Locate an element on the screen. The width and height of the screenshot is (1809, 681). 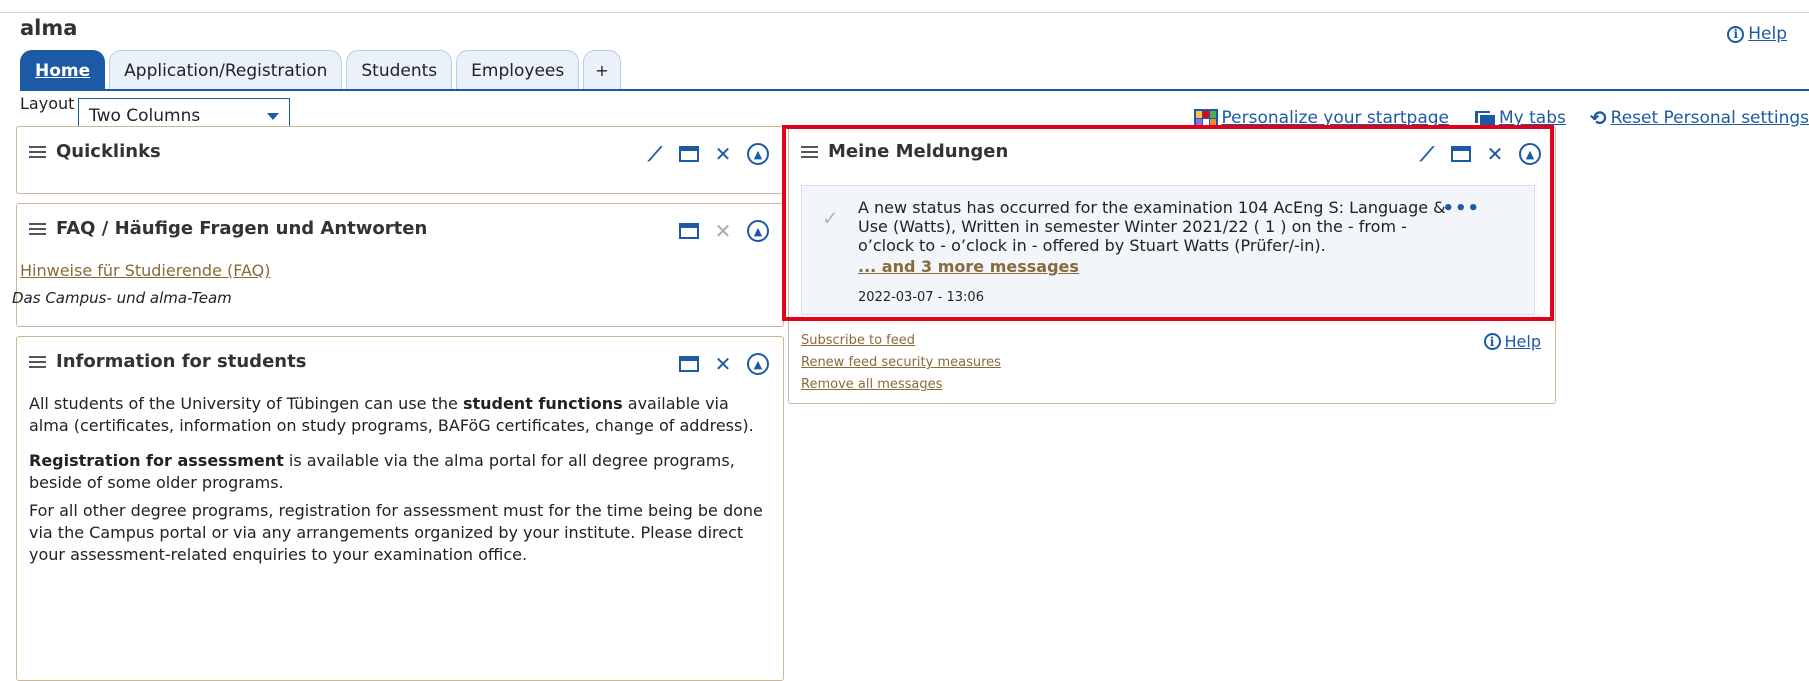
information-title: Information for students is located at coordinates (167, 361).